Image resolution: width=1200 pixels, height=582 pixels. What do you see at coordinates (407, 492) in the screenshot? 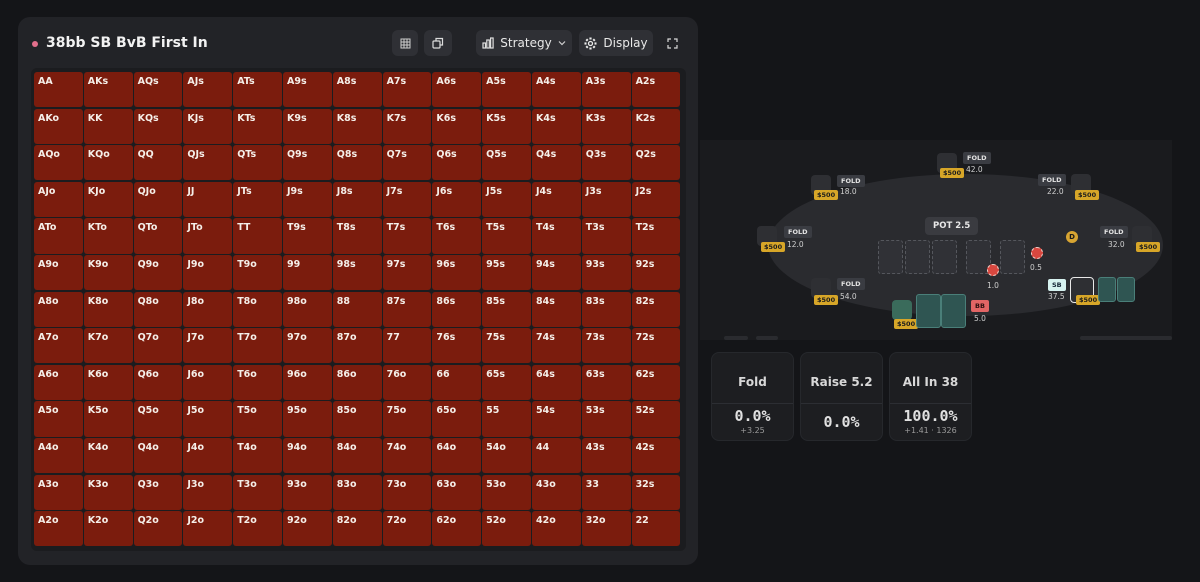
I see `hand-cell: 73o` at bounding box center [407, 492].